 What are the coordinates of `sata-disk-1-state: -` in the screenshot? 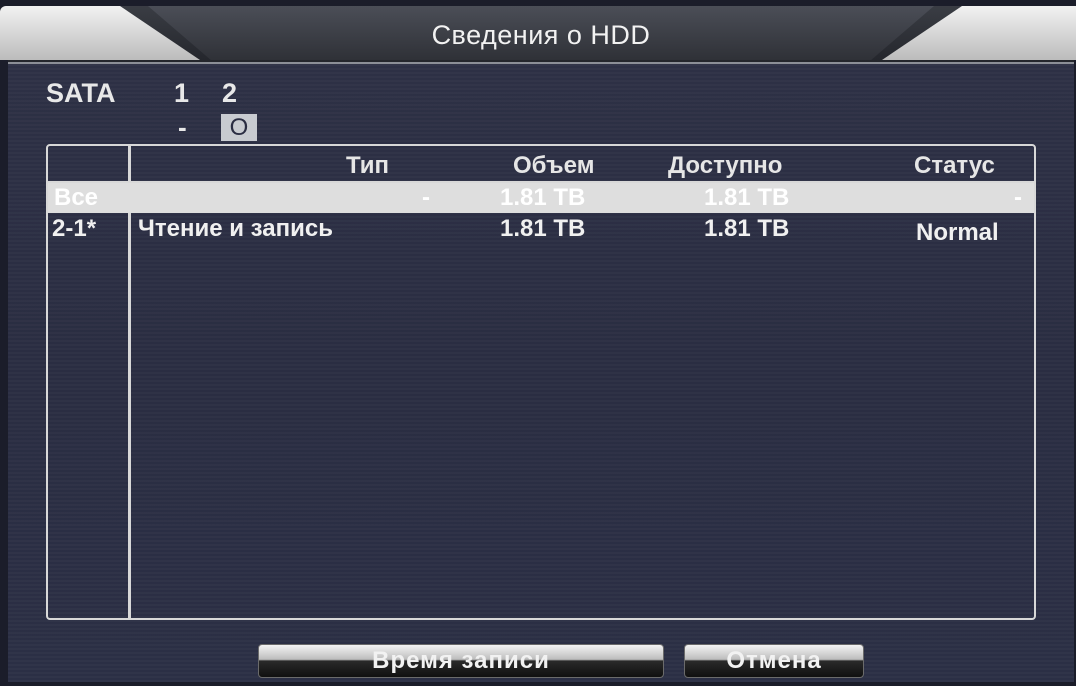 It's located at (182, 127).